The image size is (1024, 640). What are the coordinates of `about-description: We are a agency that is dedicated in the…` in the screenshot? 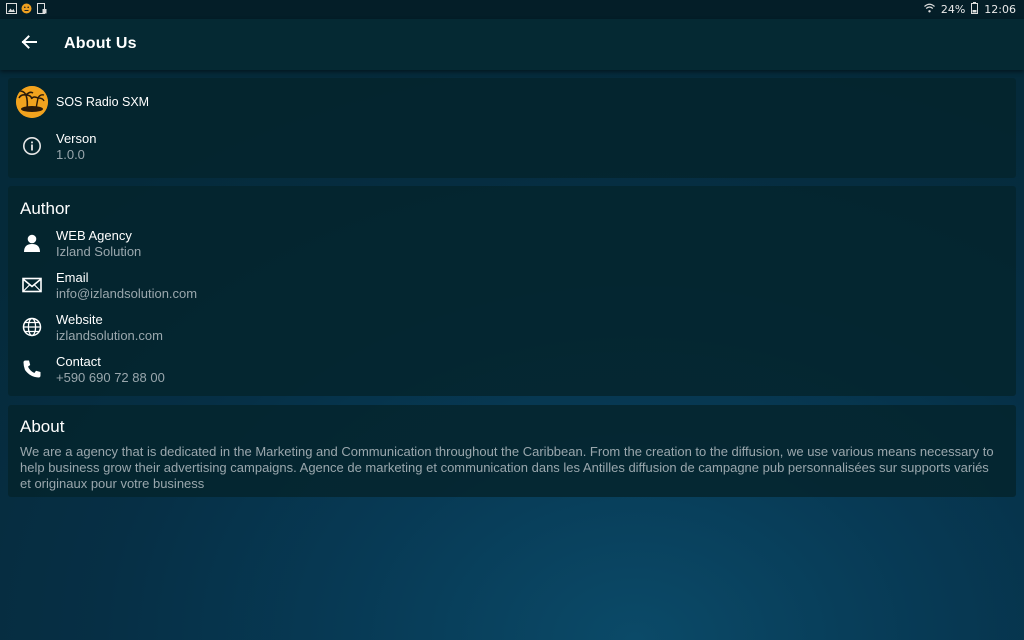 It's located at (507, 467).